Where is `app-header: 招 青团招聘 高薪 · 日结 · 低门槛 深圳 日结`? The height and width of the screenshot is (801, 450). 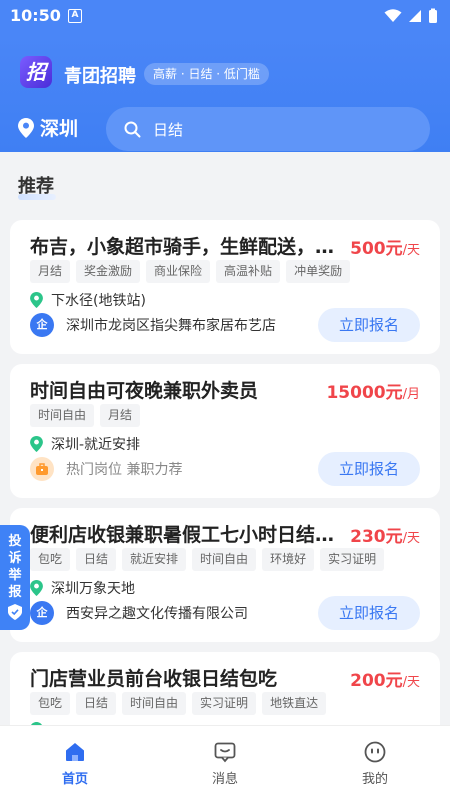 app-header: 招 青团招聘 高薪 · 日结 · 低门槛 深圳 日结 is located at coordinates (225, 93).